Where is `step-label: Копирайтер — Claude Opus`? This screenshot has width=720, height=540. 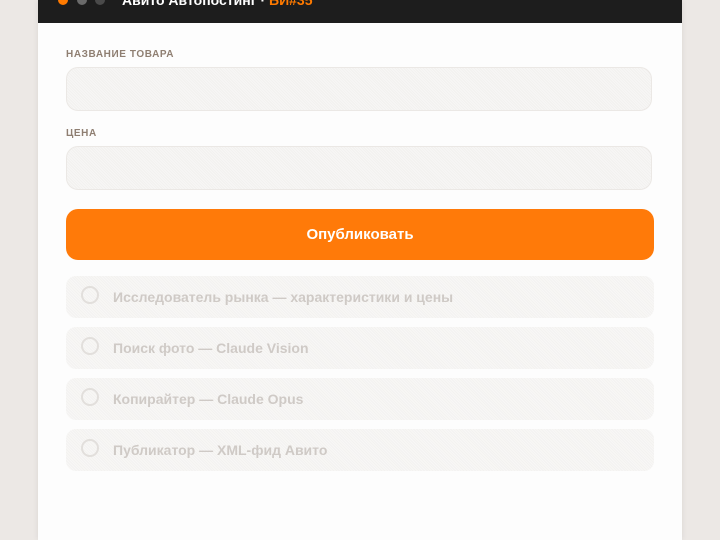
step-label: Копирайтер — Claude Opus is located at coordinates (208, 399).